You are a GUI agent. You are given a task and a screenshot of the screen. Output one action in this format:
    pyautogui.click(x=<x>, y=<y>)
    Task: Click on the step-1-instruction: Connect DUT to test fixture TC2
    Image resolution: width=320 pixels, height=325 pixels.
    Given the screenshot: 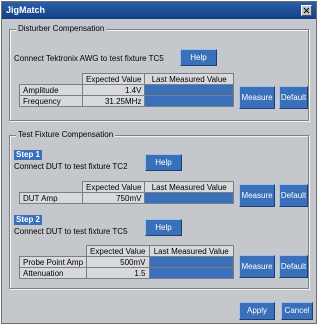 What is the action you would take?
    pyautogui.click(x=71, y=166)
    